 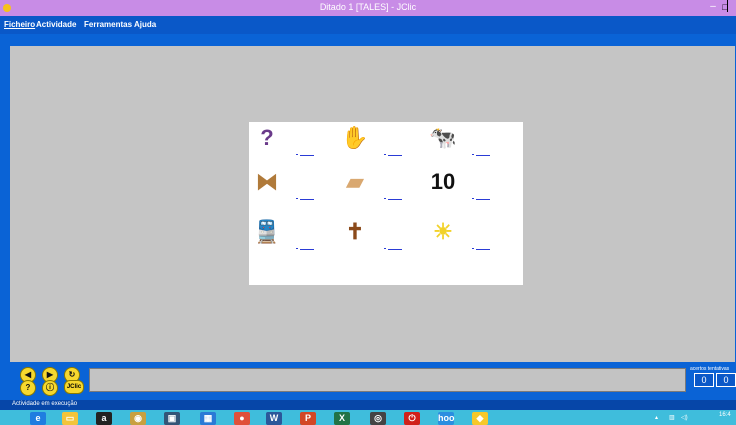 What do you see at coordinates (138, 418) in the screenshot?
I see `app-icon-4: ◉` at bounding box center [138, 418].